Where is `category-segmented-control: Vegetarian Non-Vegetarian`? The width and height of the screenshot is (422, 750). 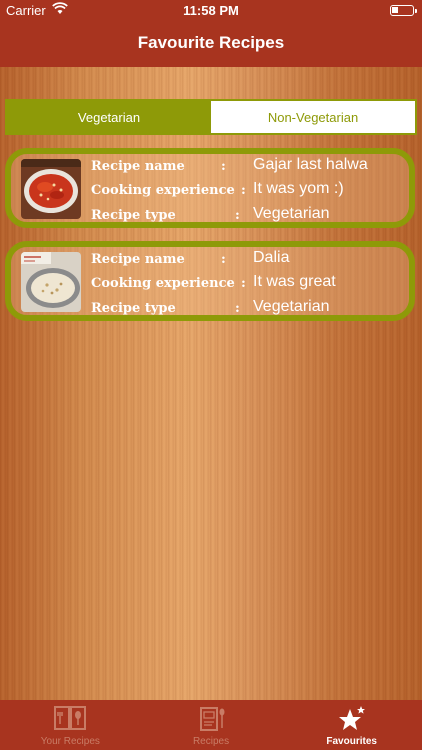 category-segmented-control: Vegetarian Non-Vegetarian is located at coordinates (211, 117).